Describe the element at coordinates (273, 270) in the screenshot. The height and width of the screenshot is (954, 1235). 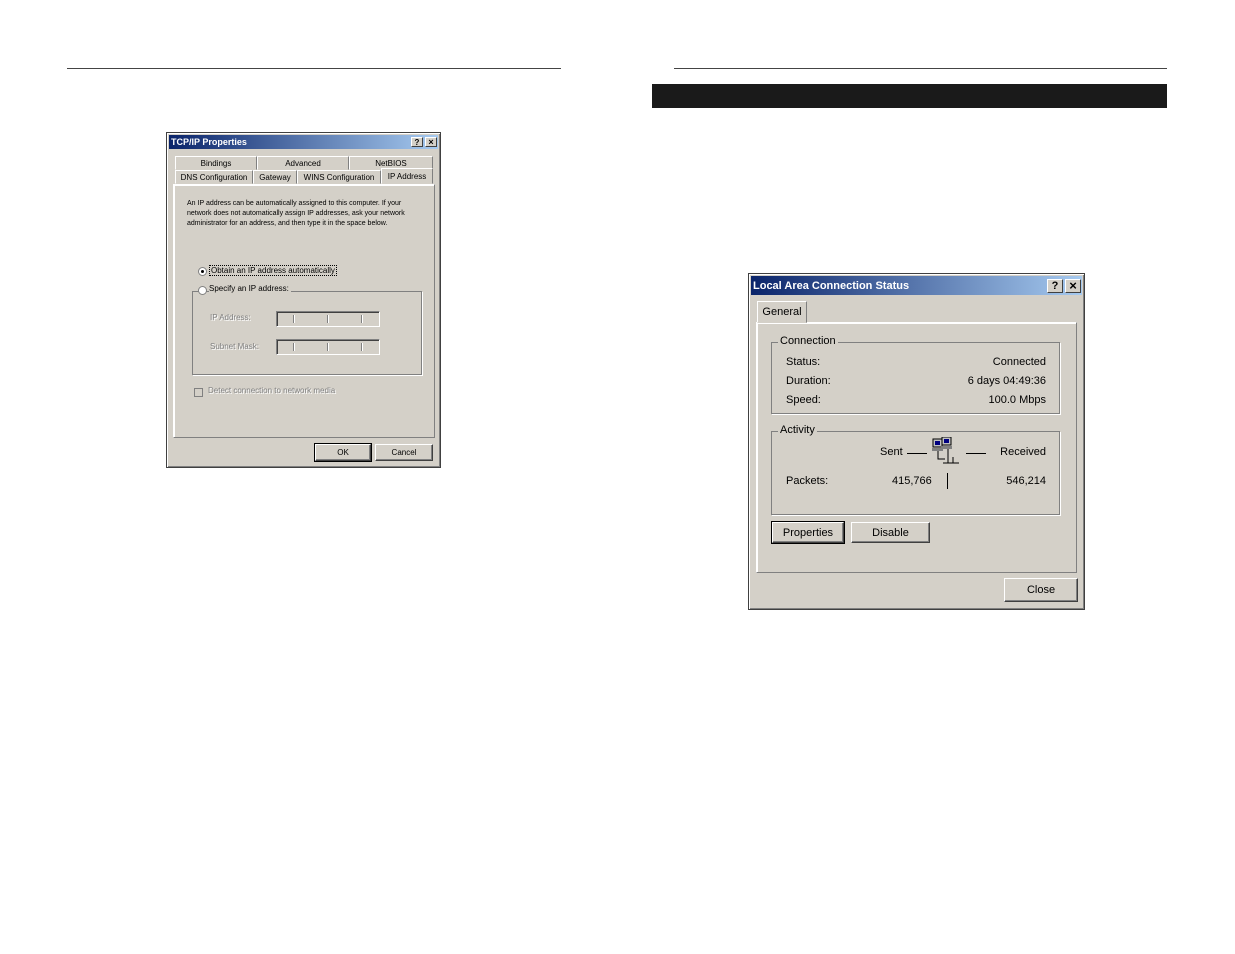
I see `obtain-ip-label: Obtain an IP address automatically` at that location.